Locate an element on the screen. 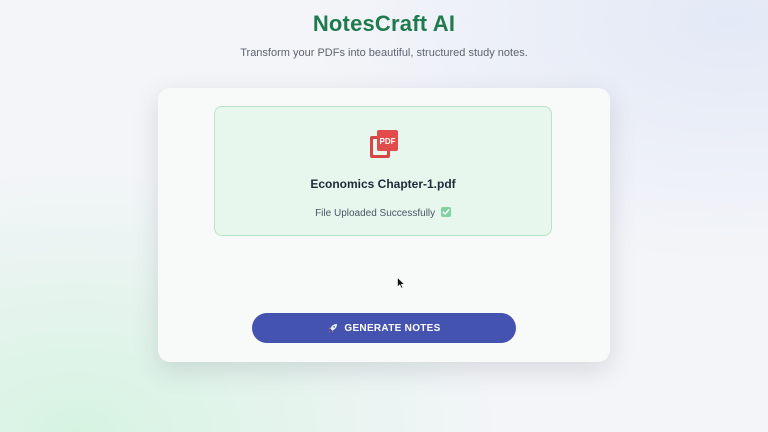  mouse-cursor-icon is located at coordinates (401, 283).